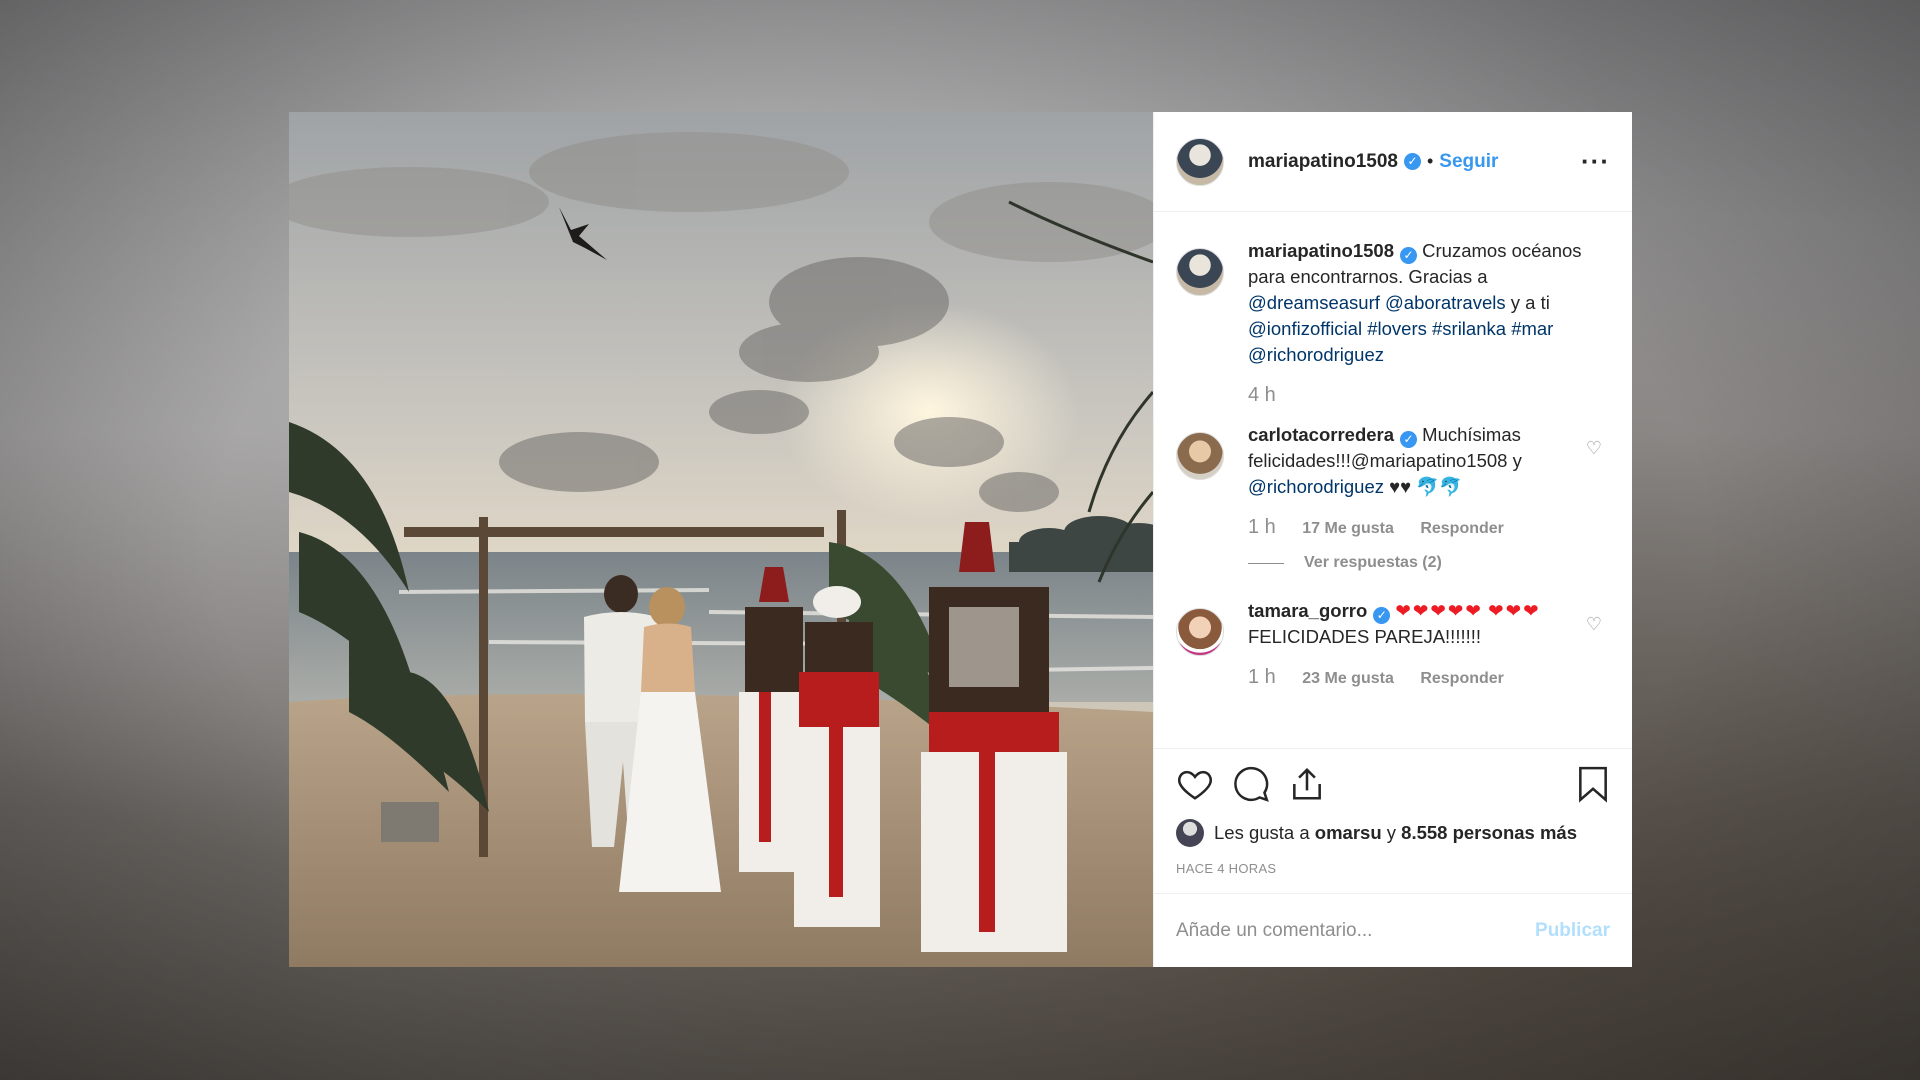 This screenshot has height=1080, width=1920. I want to click on likes-and: y, so click(1391, 832).